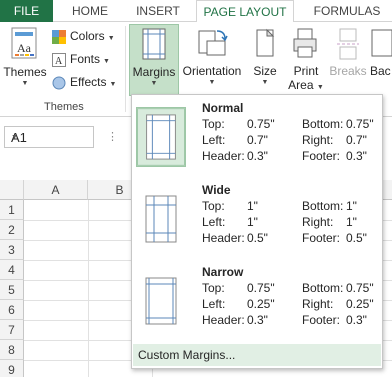 The image size is (392, 377). What do you see at coordinates (12, 190) in the screenshot?
I see `select-all-corner` at bounding box center [12, 190].